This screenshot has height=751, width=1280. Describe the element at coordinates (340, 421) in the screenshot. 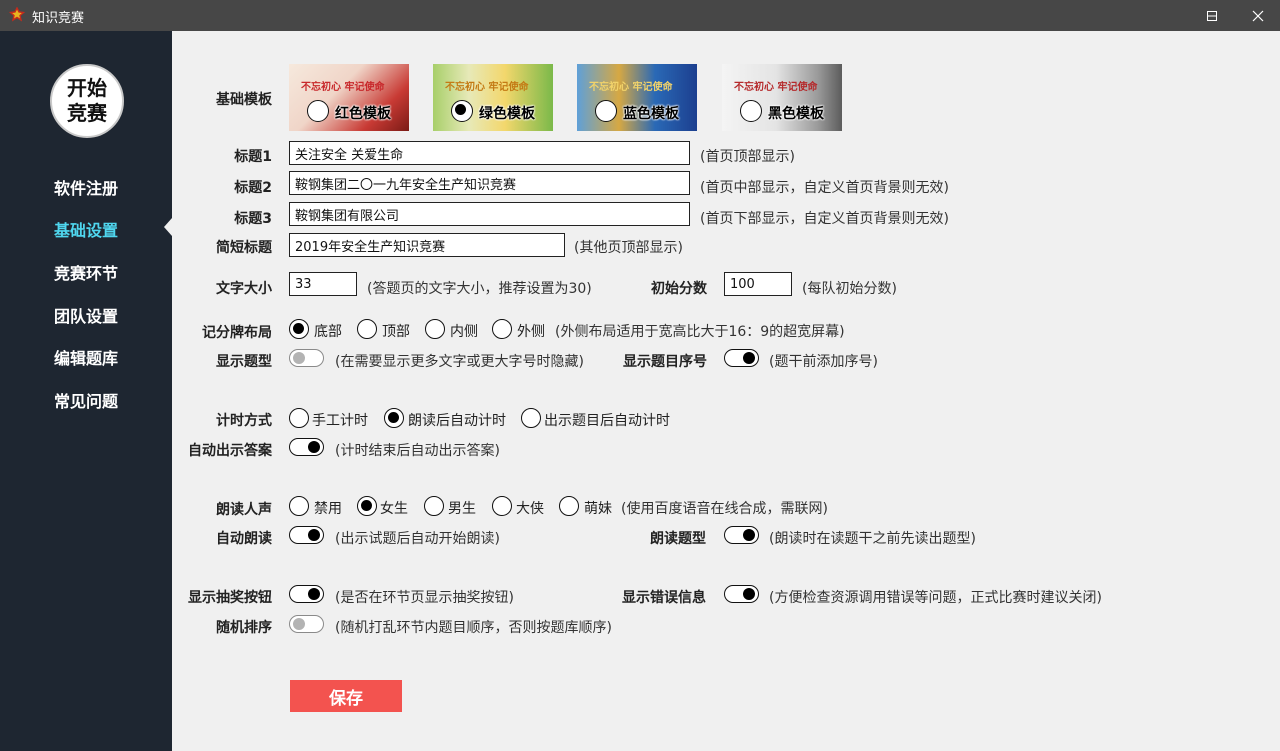

I see `timing-manual-label: 手工计时` at that location.